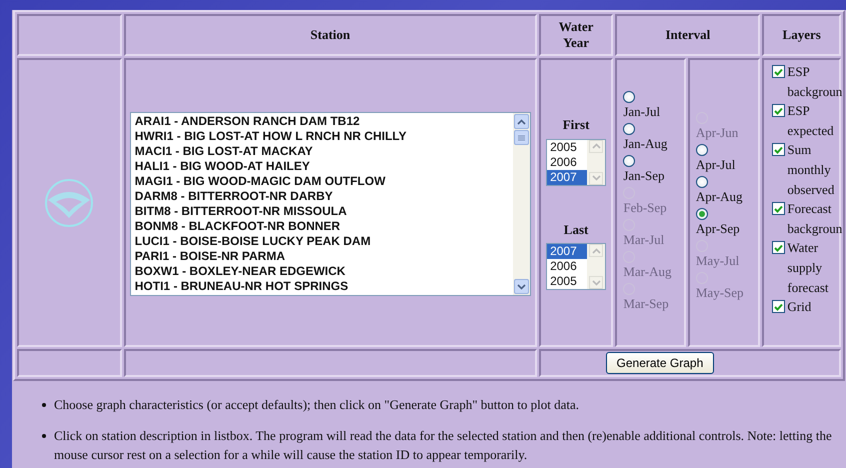 The image size is (846, 468). I want to click on layer-label: Grid, so click(799, 307).